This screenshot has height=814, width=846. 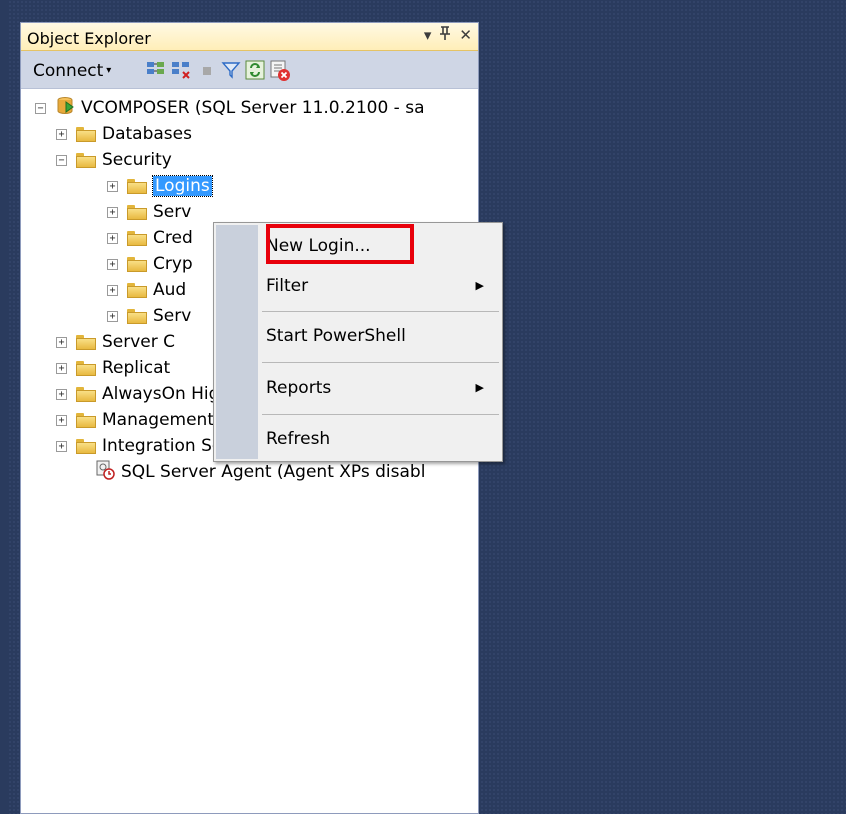 What do you see at coordinates (279, 70) in the screenshot?
I see `policy-health-icon` at bounding box center [279, 70].